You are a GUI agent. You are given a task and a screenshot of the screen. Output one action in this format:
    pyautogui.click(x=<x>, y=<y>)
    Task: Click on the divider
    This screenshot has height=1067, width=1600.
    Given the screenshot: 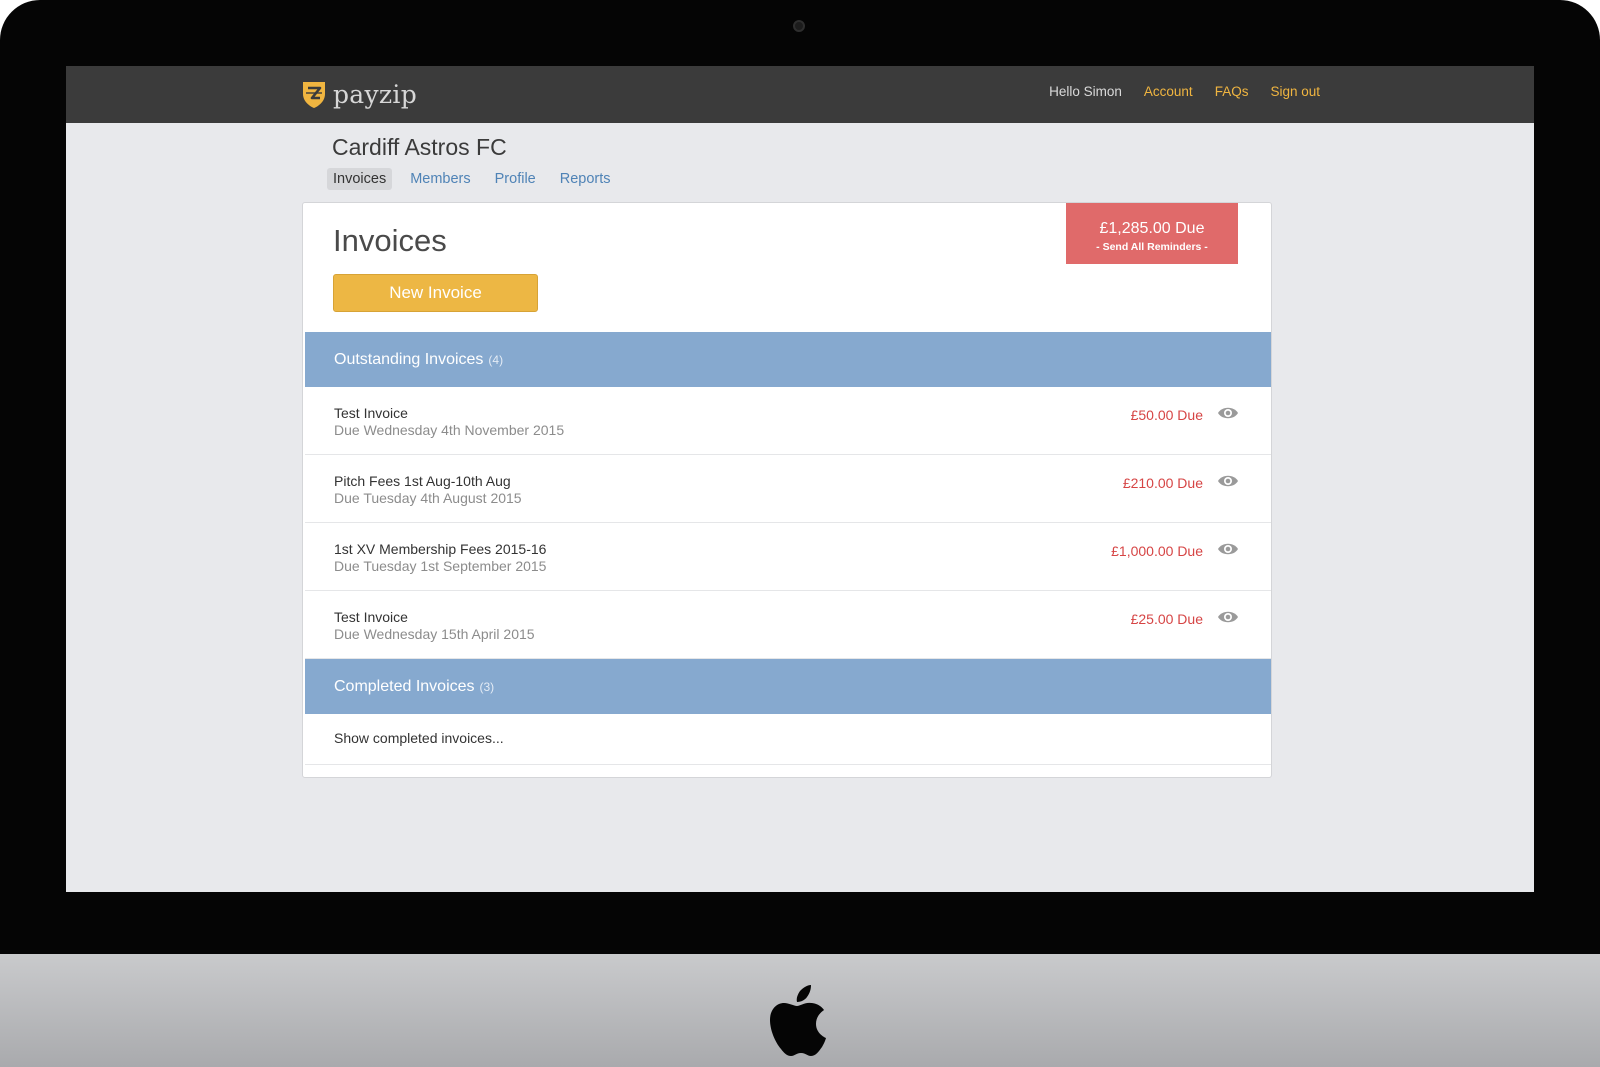 What is the action you would take?
    pyautogui.click(x=788, y=764)
    